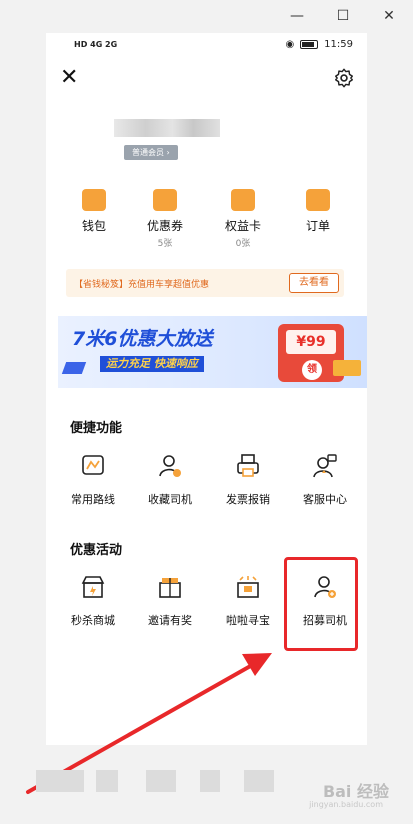 This screenshot has height=824, width=413. I want to click on promo-bar: 【省钱秘笈】充值用车享超值优惠 去看看, so click(205, 283).